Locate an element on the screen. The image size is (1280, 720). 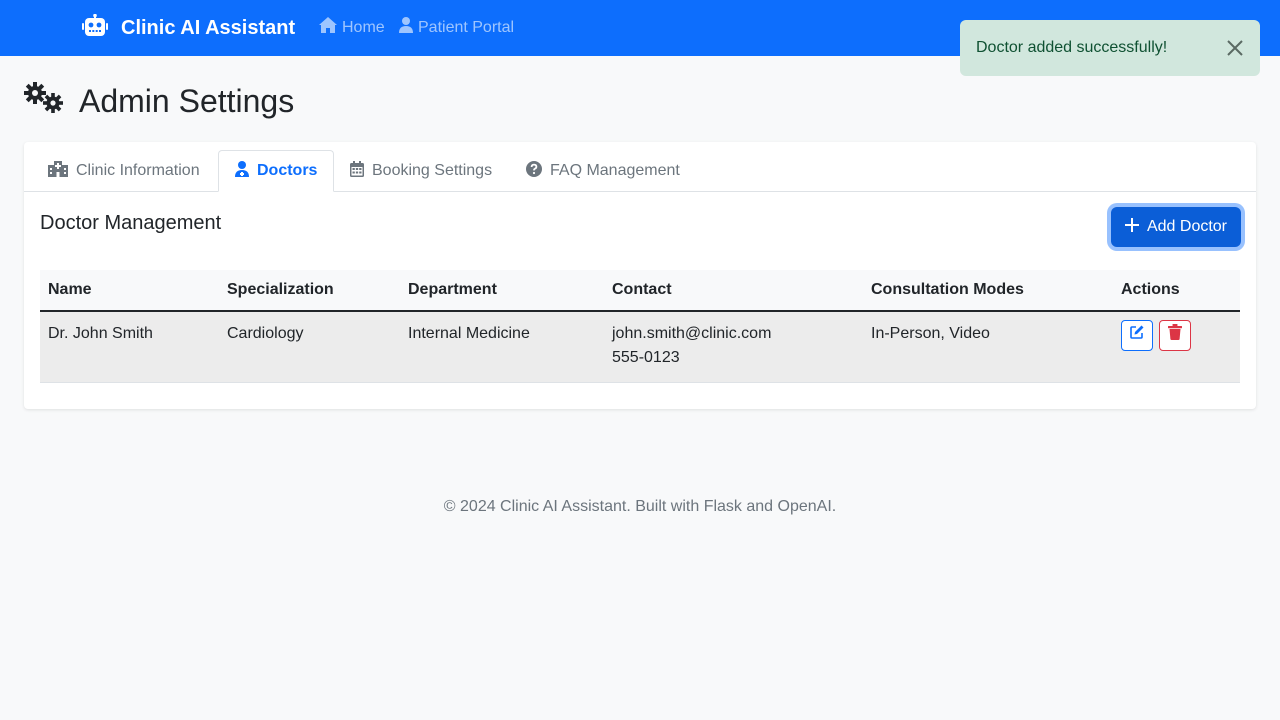
brand-label: Clinic AI Assistant is located at coordinates (208, 27).